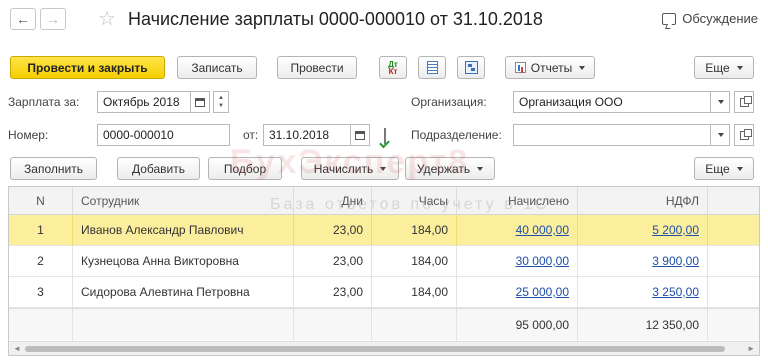  What do you see at coordinates (449, 102) in the screenshot?
I see `organization-label: Организация:` at bounding box center [449, 102].